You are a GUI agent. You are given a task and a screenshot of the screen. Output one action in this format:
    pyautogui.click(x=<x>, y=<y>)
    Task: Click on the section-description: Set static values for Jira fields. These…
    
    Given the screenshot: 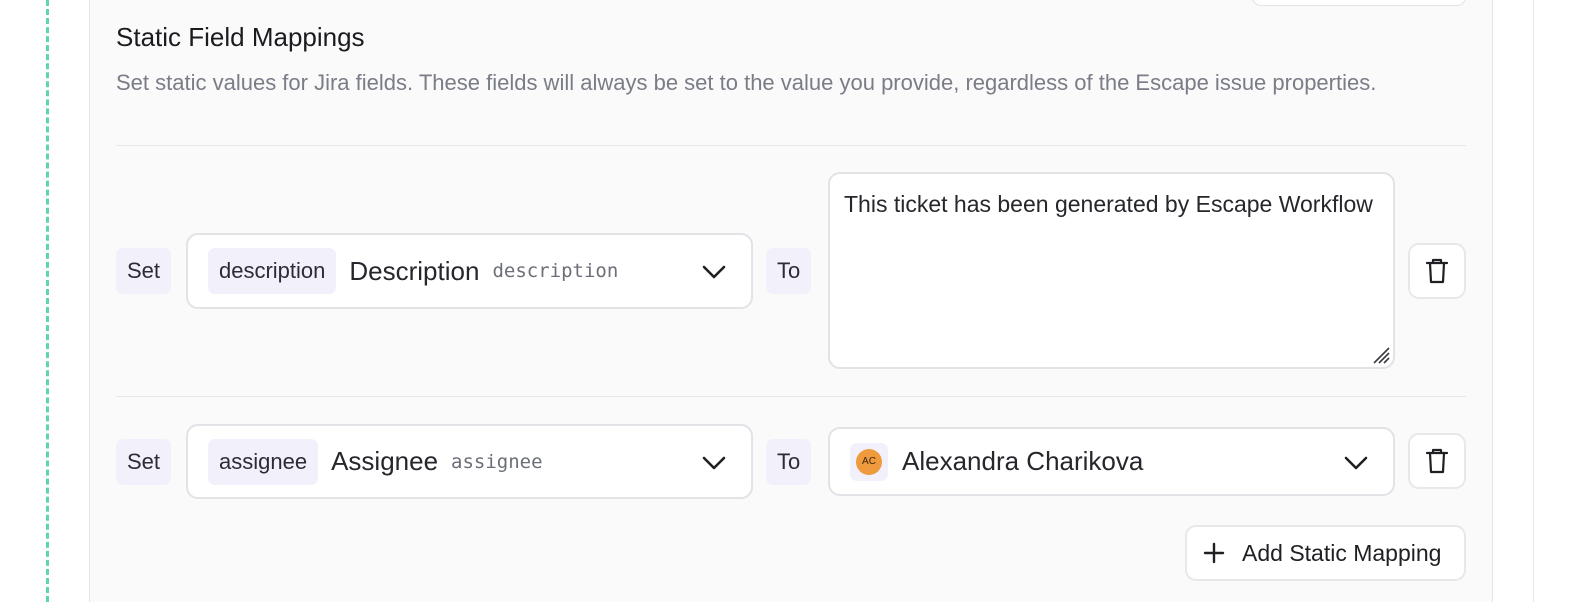 What is the action you would take?
    pyautogui.click(x=746, y=82)
    